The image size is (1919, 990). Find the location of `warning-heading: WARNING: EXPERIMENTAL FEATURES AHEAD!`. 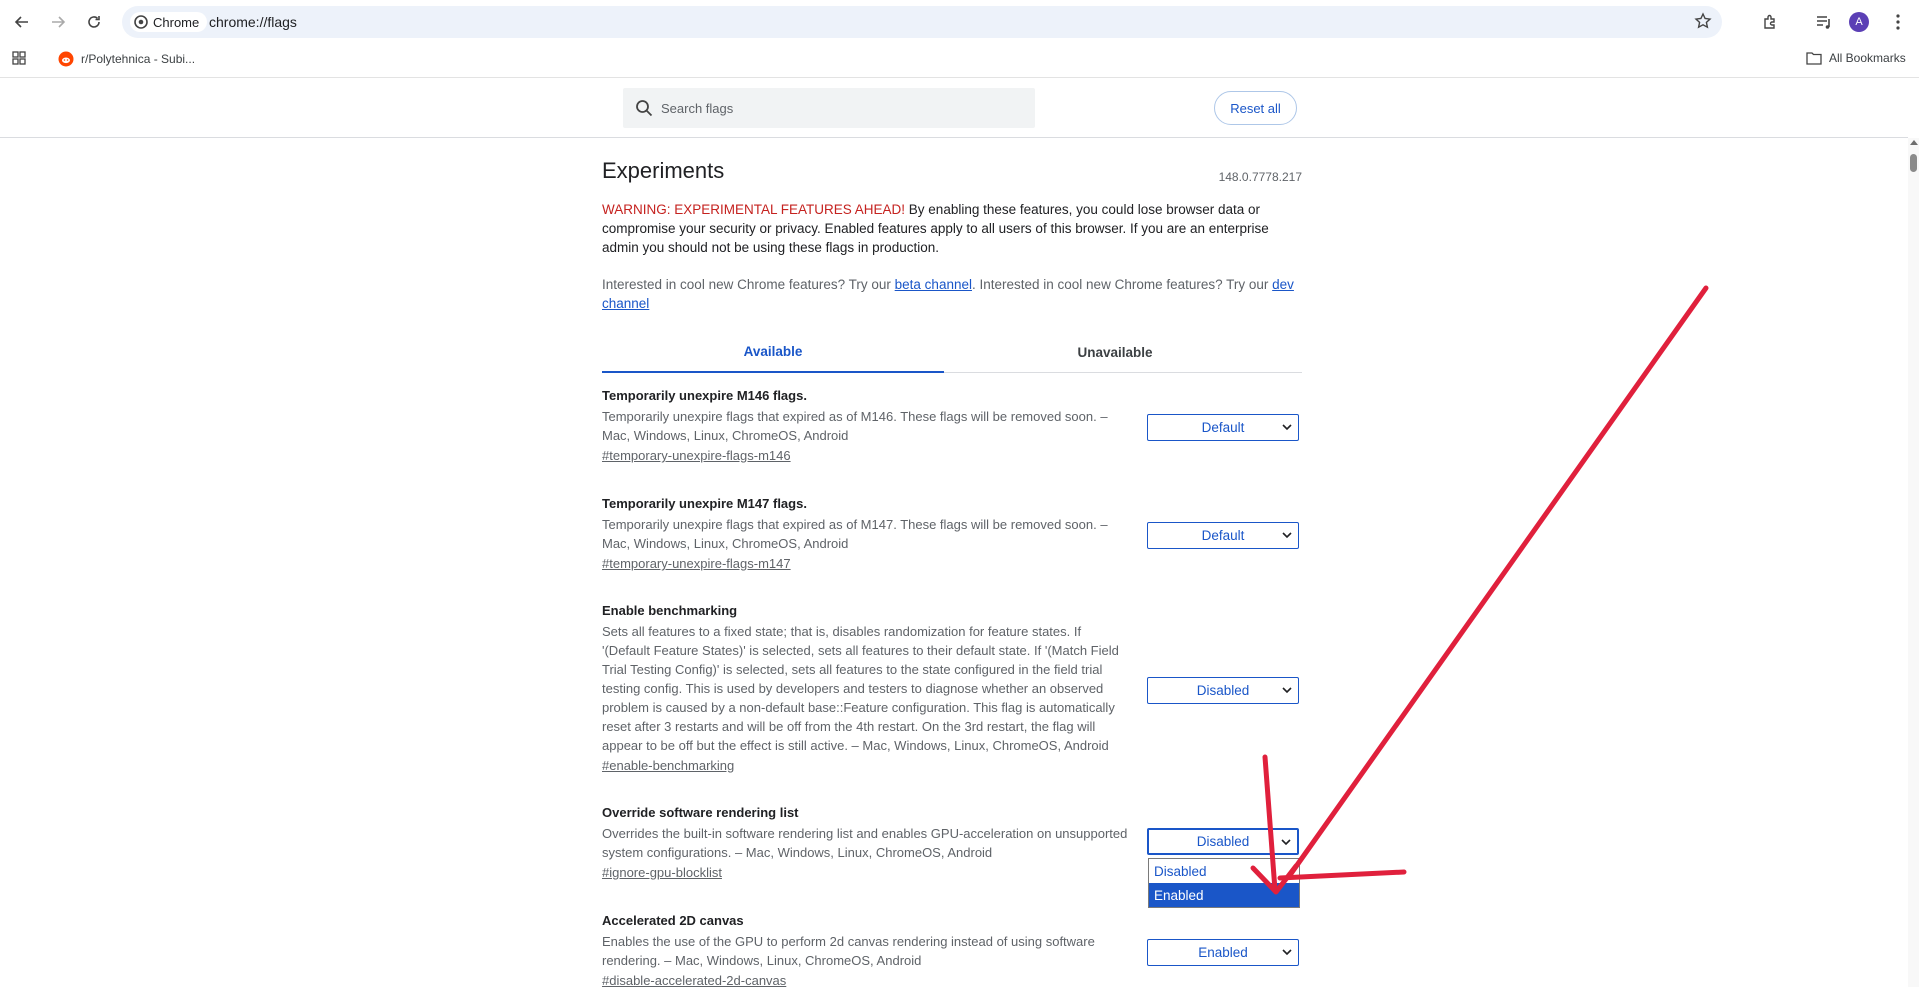

warning-heading: WARNING: EXPERIMENTAL FEATURES AHEAD! is located at coordinates (754, 209).